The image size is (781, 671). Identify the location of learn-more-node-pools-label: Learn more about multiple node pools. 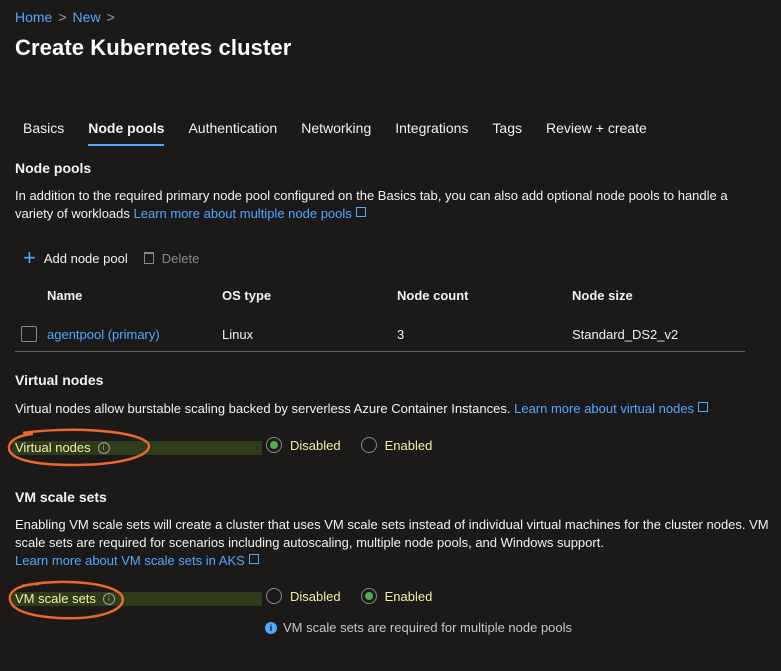
(242, 213).